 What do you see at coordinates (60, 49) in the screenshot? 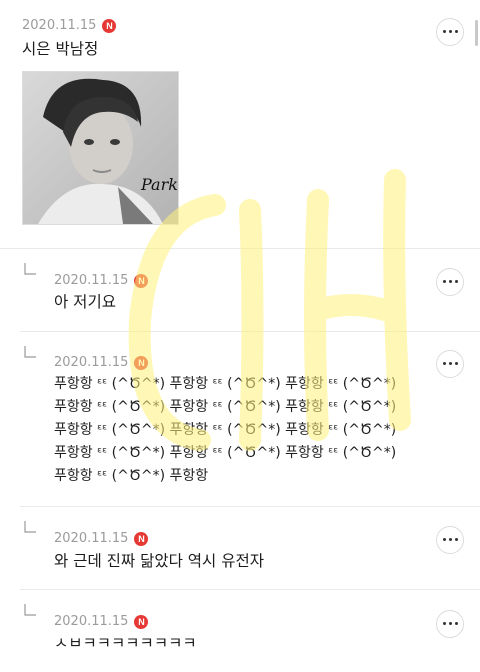
I see `comment-text: 시은 박남정` at bounding box center [60, 49].